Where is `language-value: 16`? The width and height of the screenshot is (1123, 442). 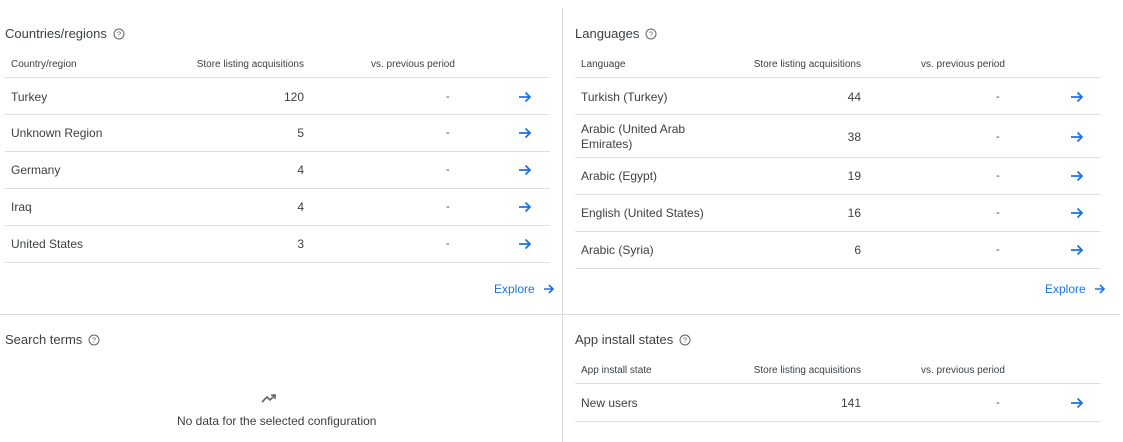 language-value: 16 is located at coordinates (854, 213).